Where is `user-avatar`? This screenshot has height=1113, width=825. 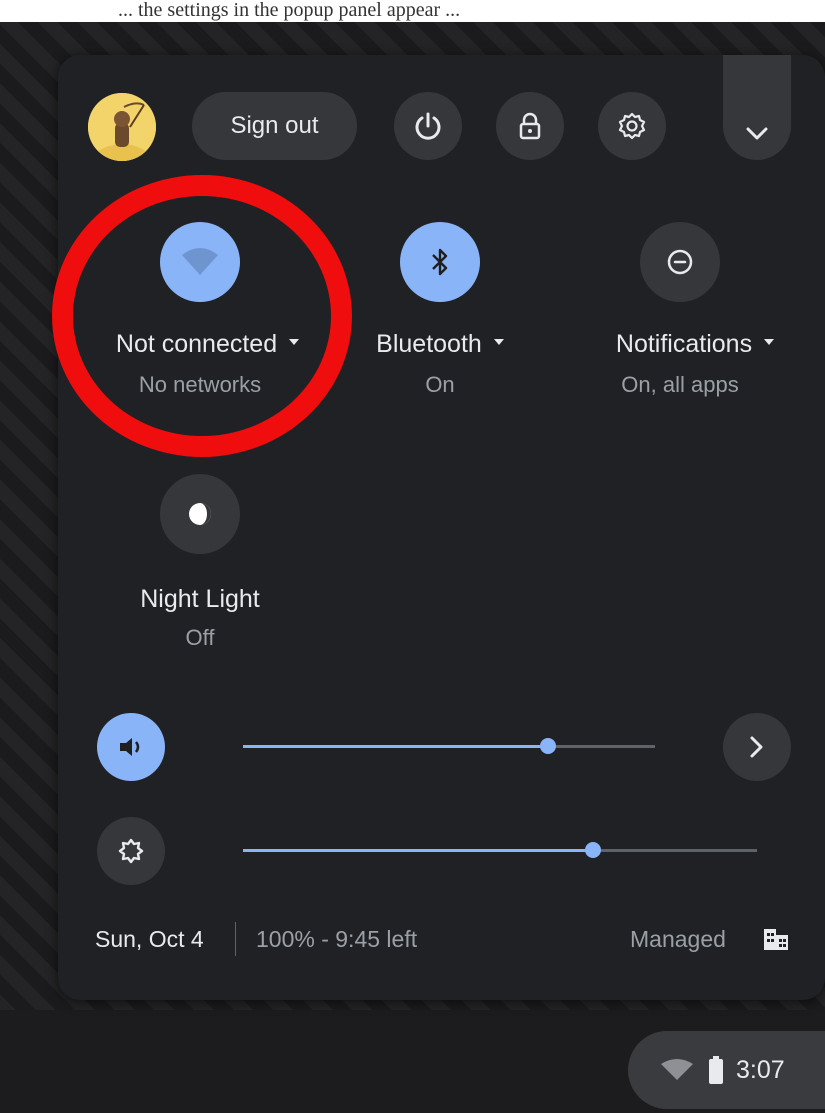 user-avatar is located at coordinates (122, 127).